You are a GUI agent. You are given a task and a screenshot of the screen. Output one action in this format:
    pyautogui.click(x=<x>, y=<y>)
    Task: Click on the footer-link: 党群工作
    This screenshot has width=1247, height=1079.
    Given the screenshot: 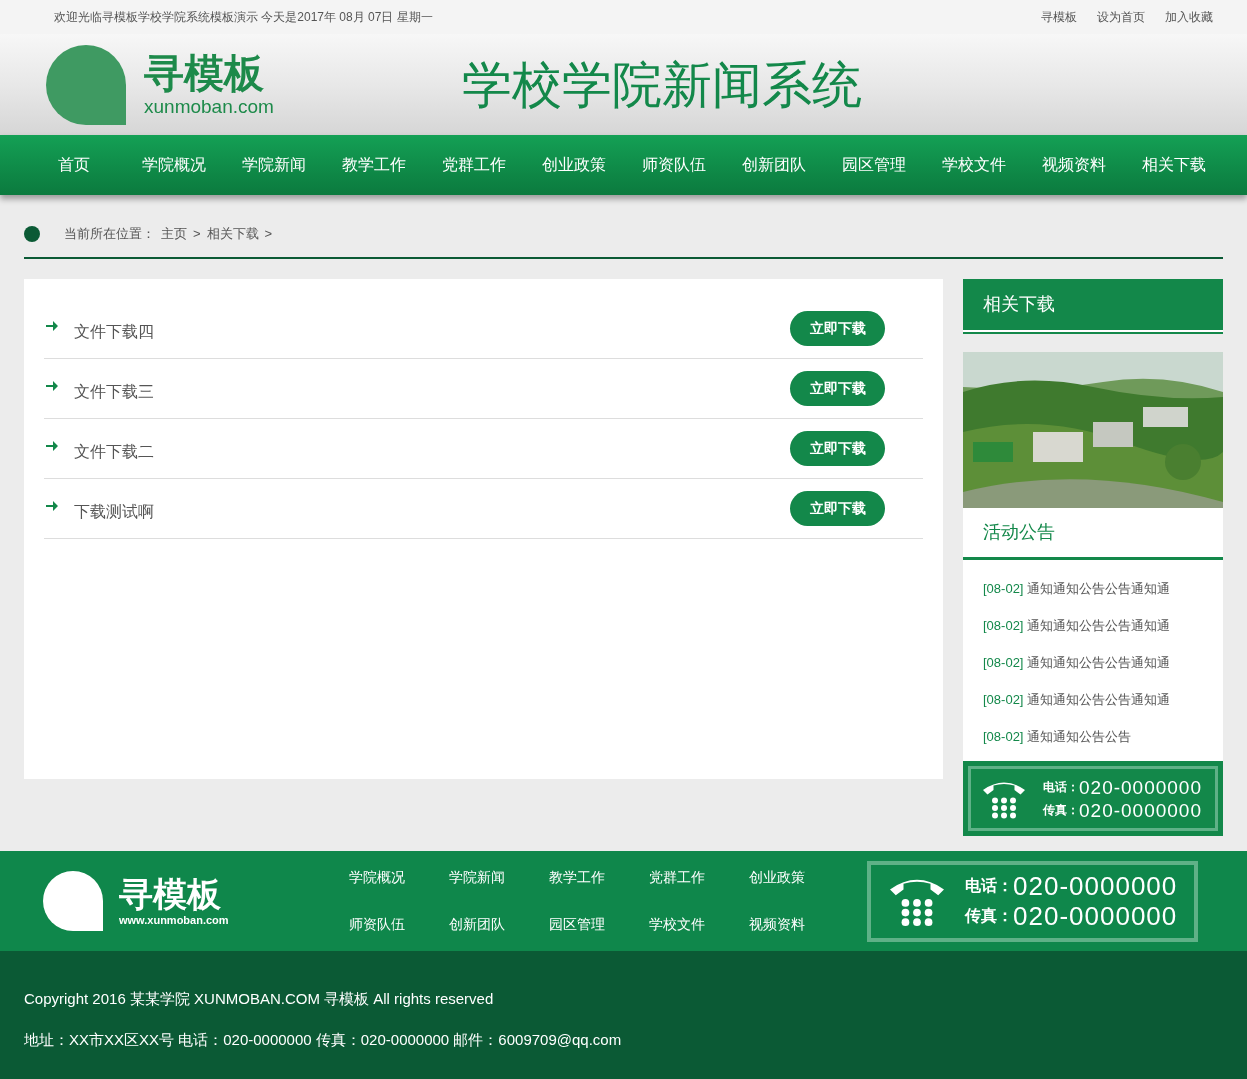 What is the action you would take?
    pyautogui.click(x=699, y=877)
    